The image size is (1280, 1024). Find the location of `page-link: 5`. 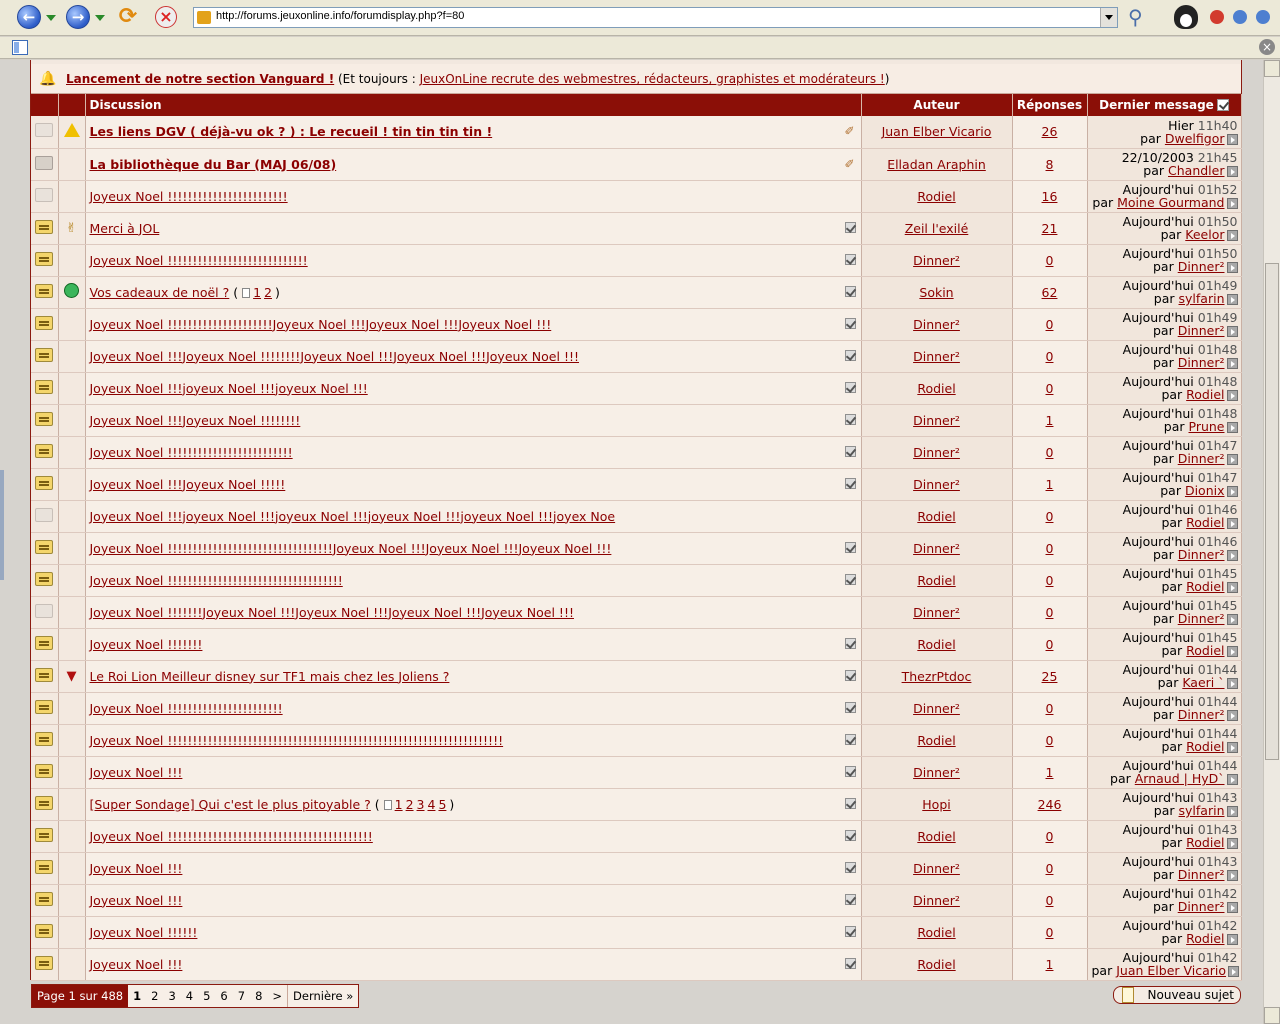

page-link: 5 is located at coordinates (206, 996).